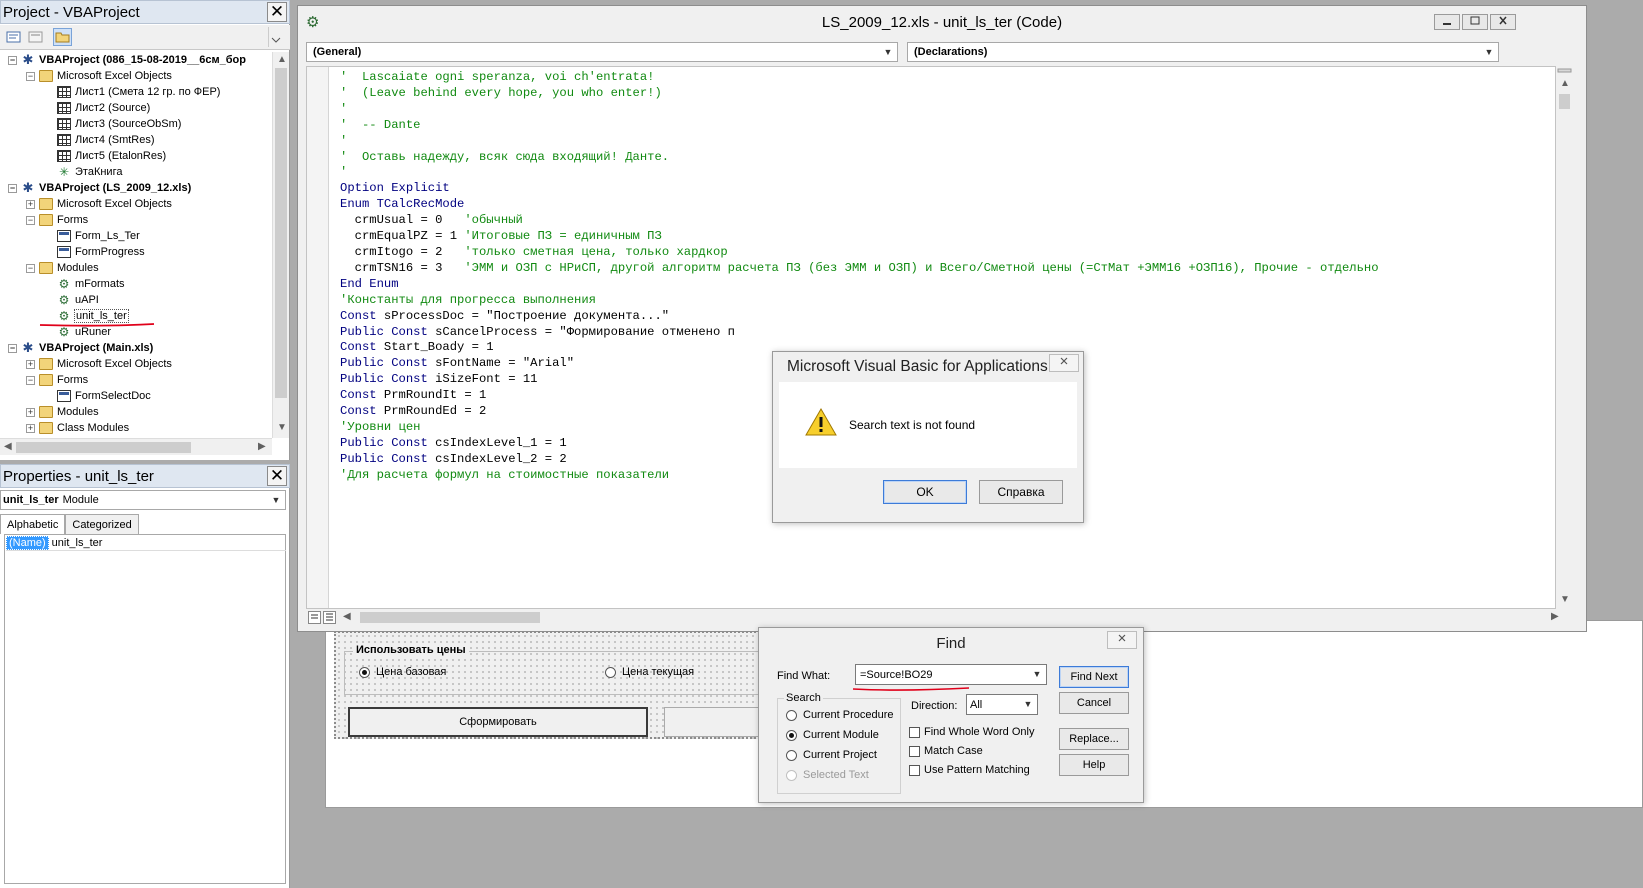 This screenshot has width=1643, height=888. What do you see at coordinates (111, 156) in the screenshot?
I see `project-tree-item: Лист5 (EtalonRes)` at bounding box center [111, 156].